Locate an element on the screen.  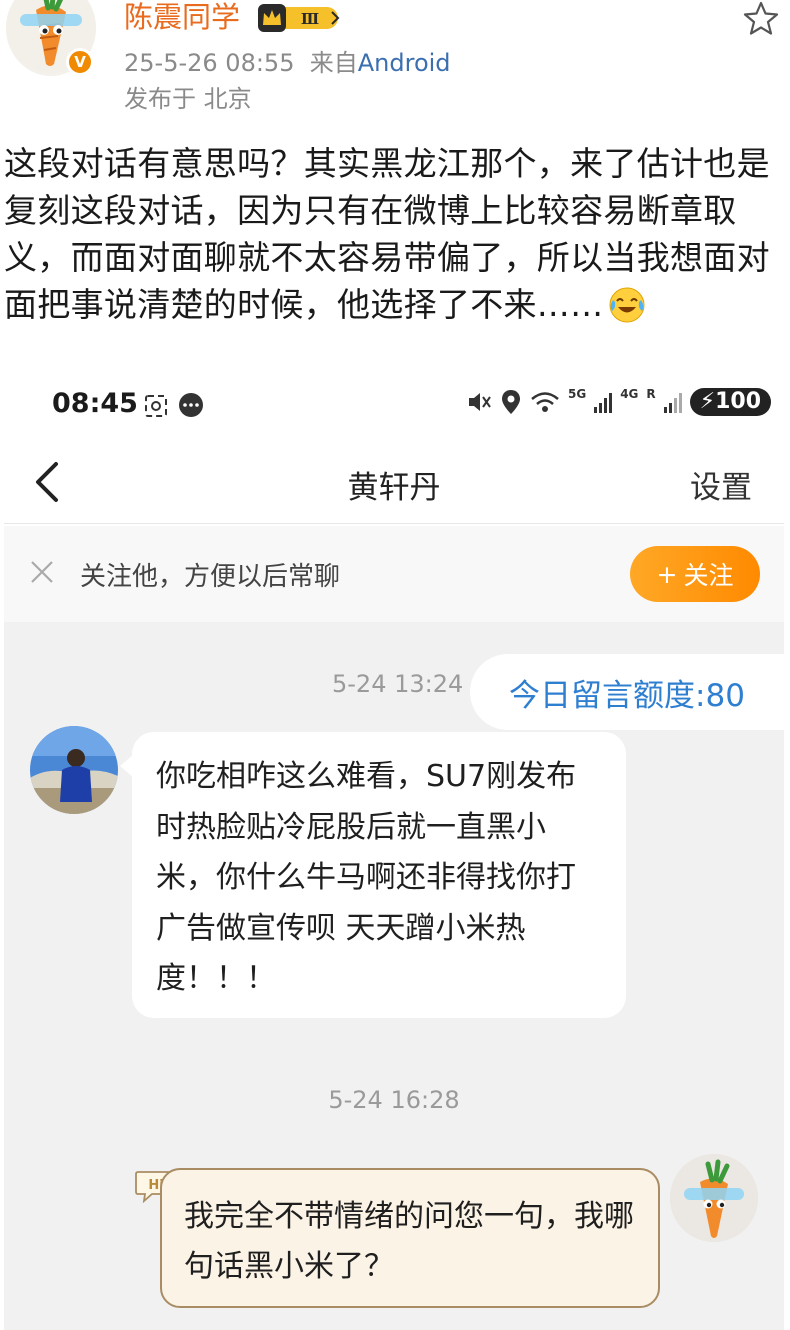
poster-avatar: V is located at coordinates (51, 38).